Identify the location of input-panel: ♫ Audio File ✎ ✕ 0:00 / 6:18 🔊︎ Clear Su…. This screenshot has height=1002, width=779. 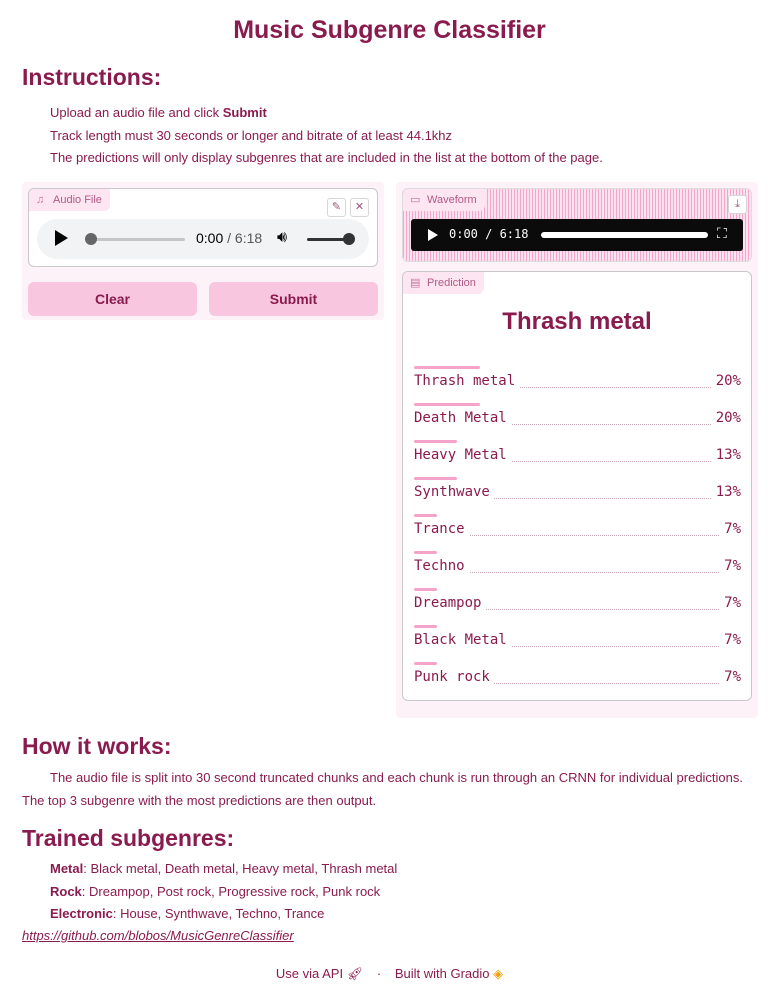
(203, 251).